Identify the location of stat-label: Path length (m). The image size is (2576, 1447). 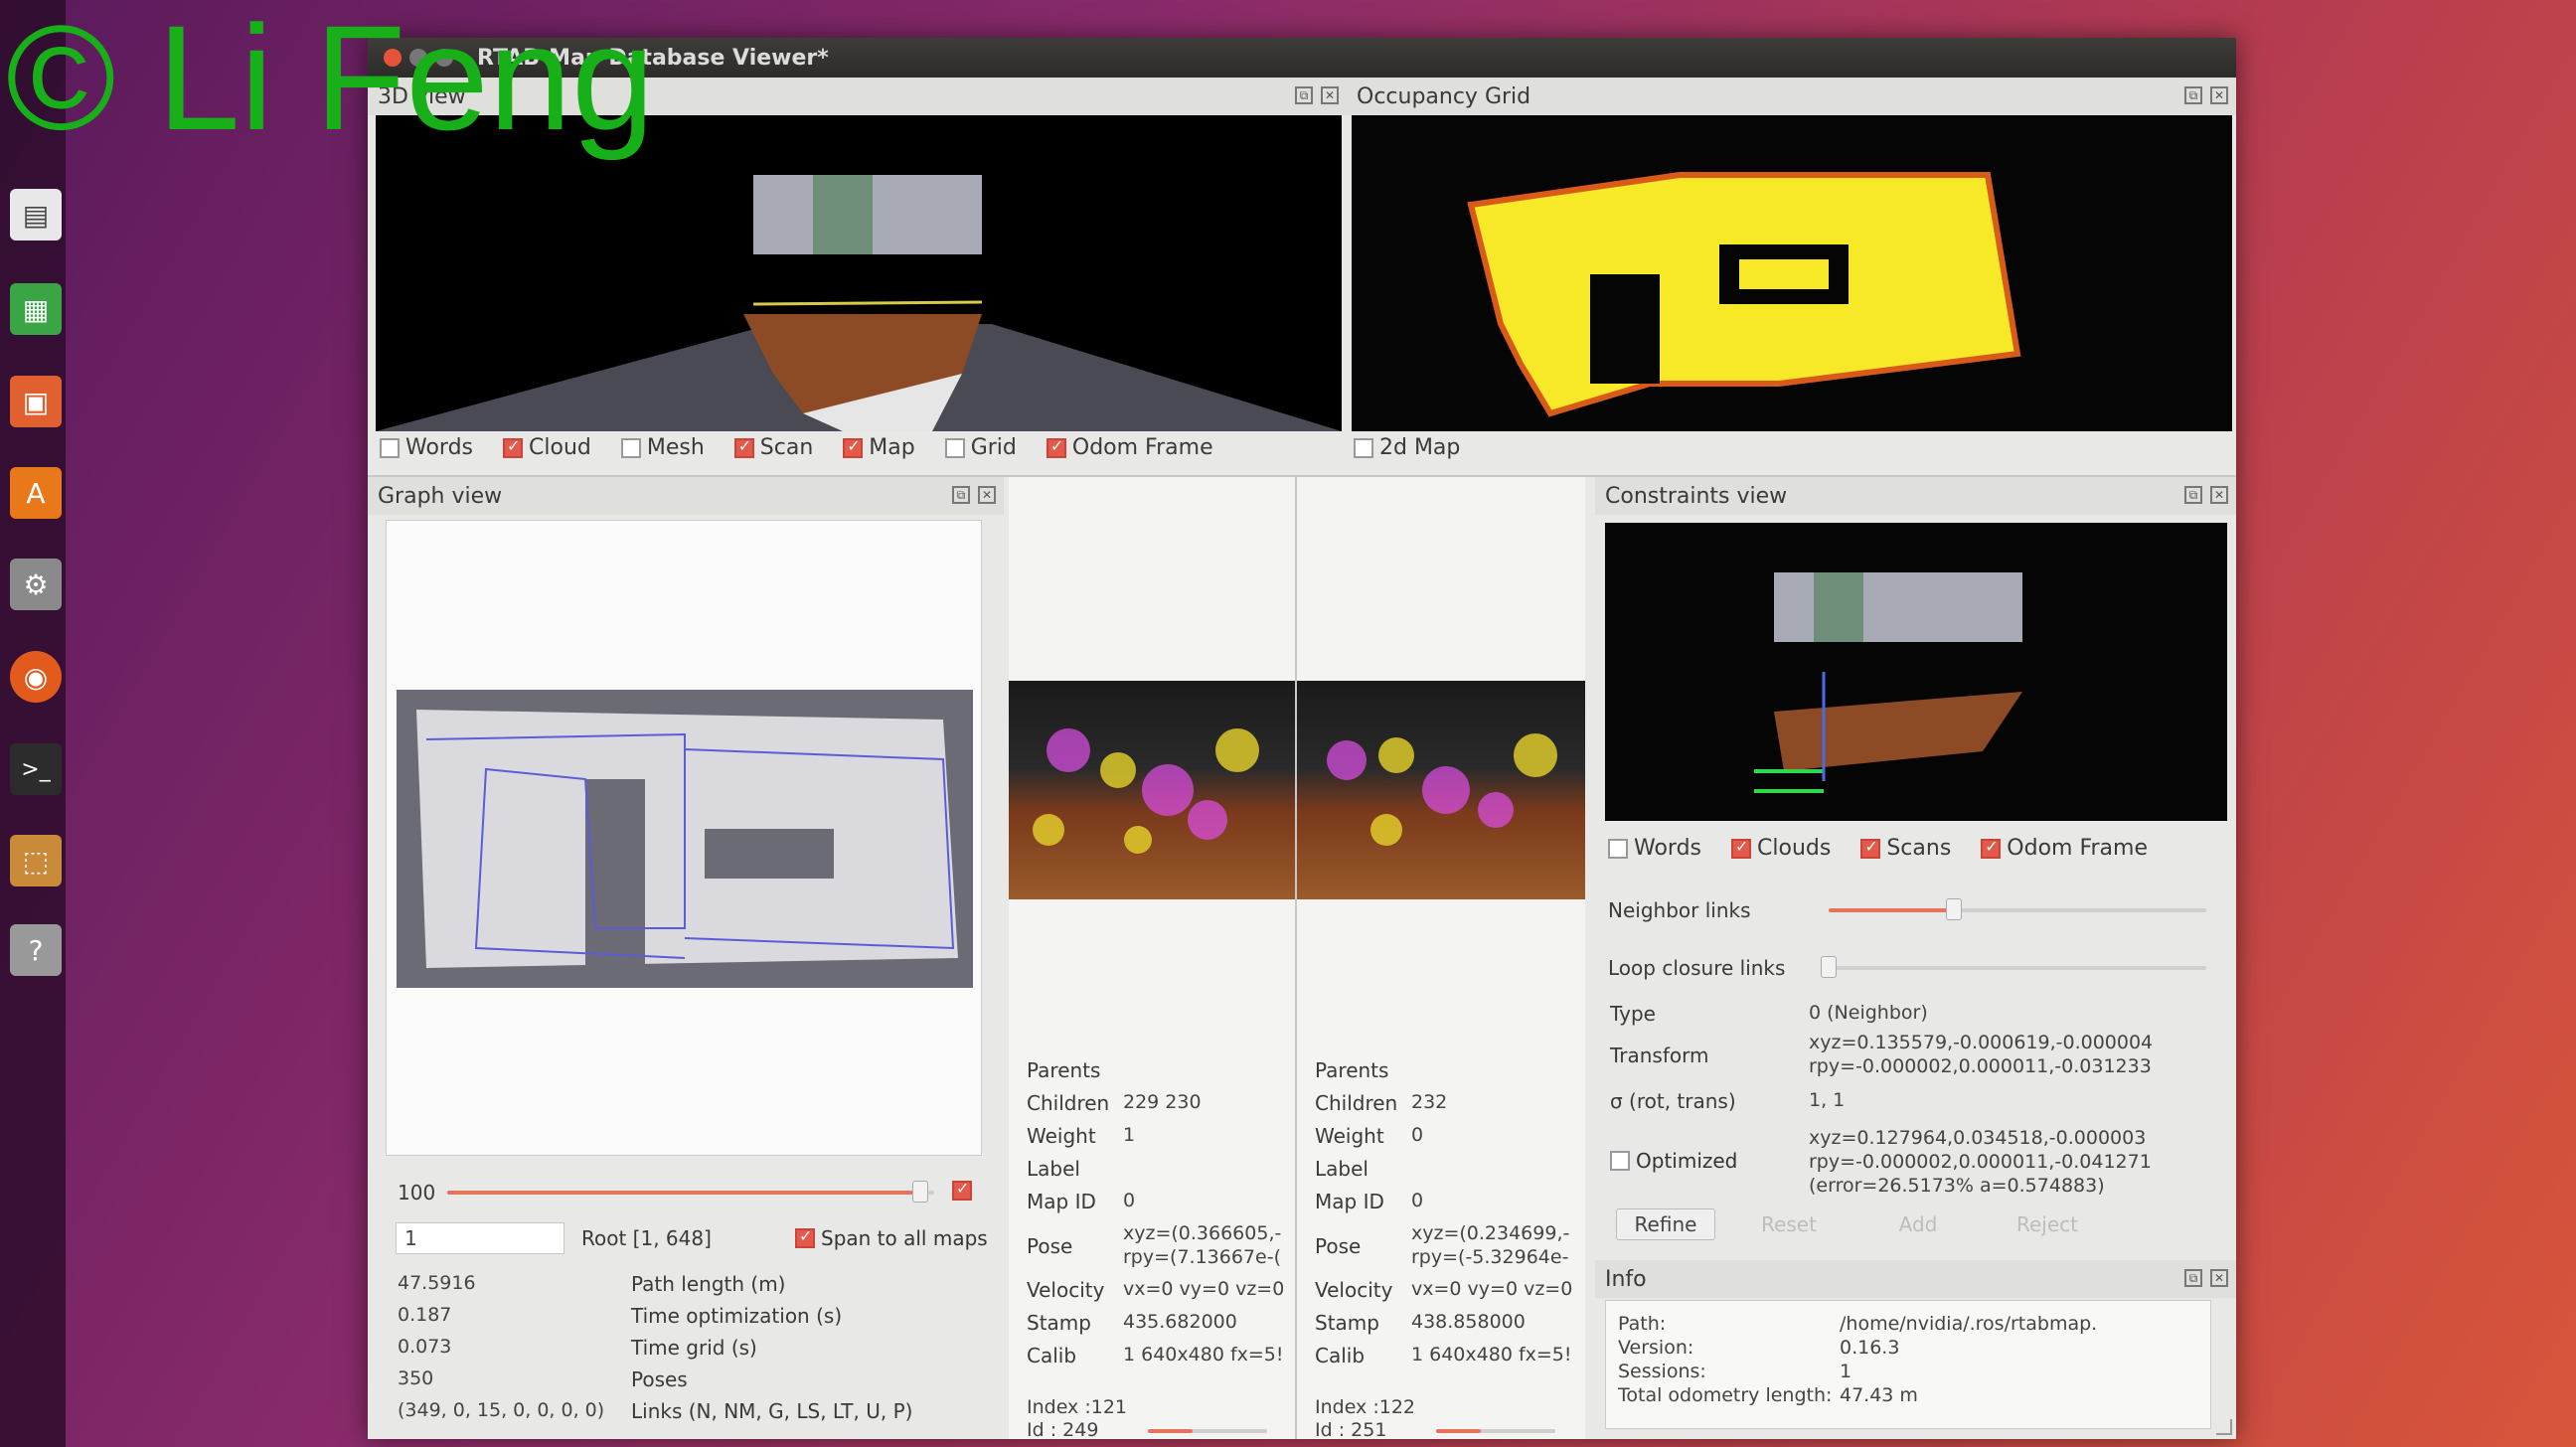
(708, 1284).